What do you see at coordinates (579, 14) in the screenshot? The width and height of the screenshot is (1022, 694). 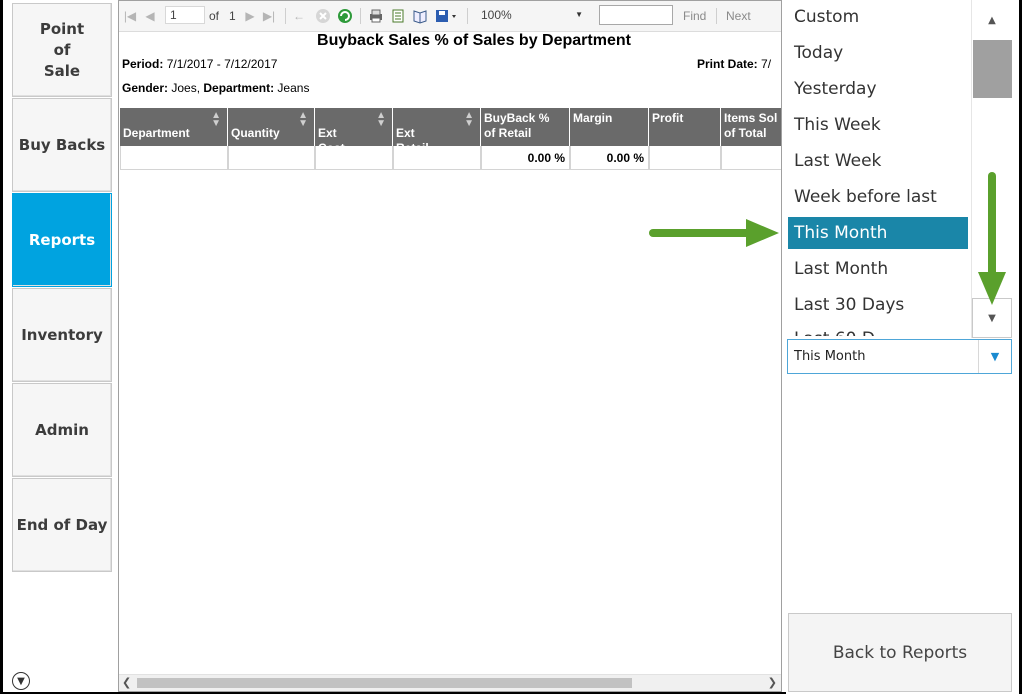 I see `zoom-dropdown-icon: ▼` at bounding box center [579, 14].